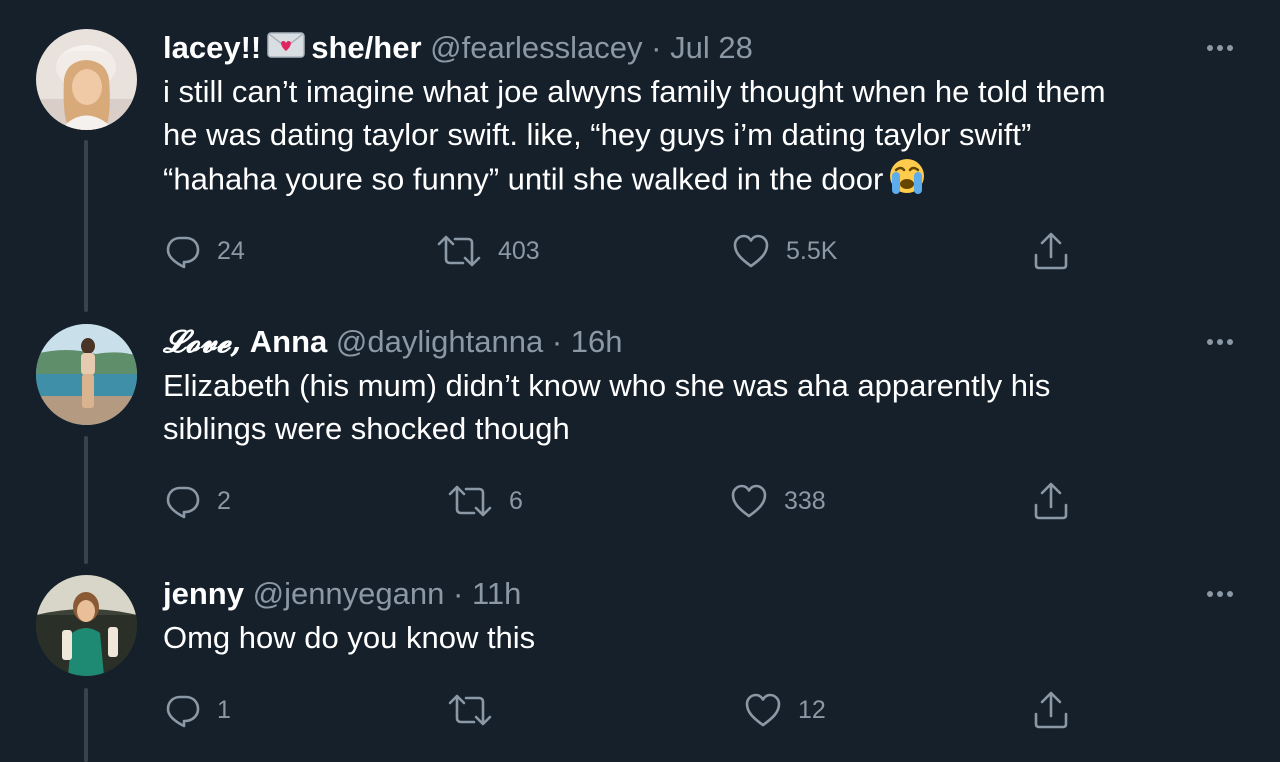 Image resolution: width=1280 pixels, height=762 pixels. What do you see at coordinates (349, 593) in the screenshot?
I see `user-handle: @jennyegann` at bounding box center [349, 593].